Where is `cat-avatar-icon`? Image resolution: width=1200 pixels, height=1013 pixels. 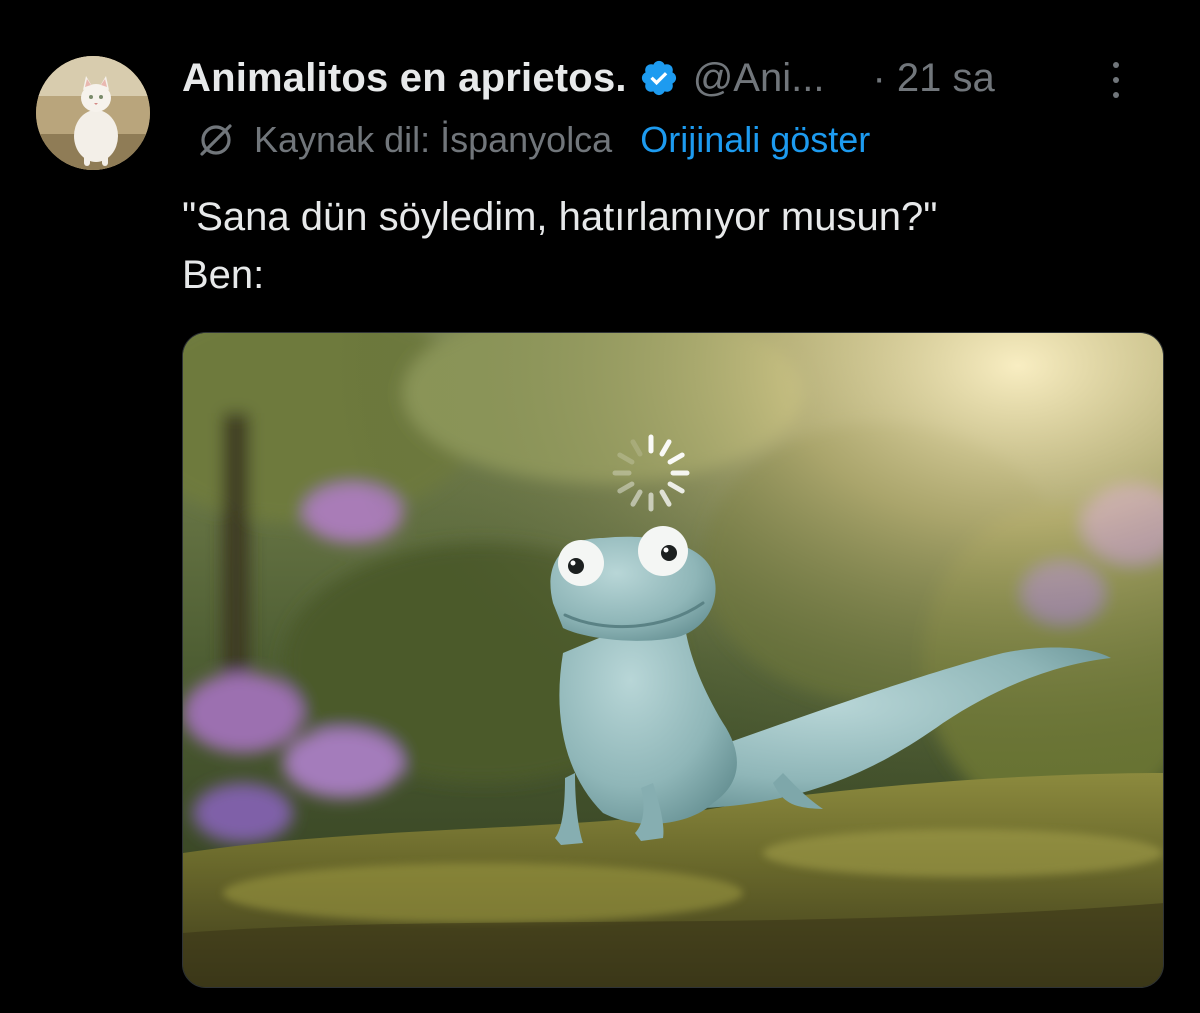 cat-avatar-icon is located at coordinates (93, 113).